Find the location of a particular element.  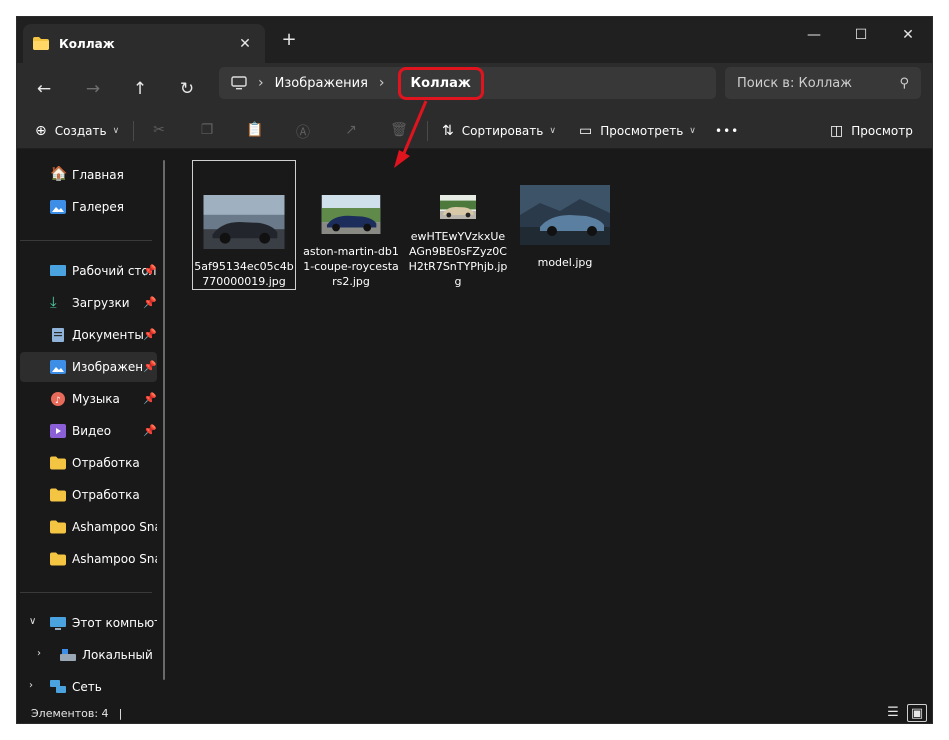

view-button: ▭ Просмотреть ∨ is located at coordinates (637, 131).